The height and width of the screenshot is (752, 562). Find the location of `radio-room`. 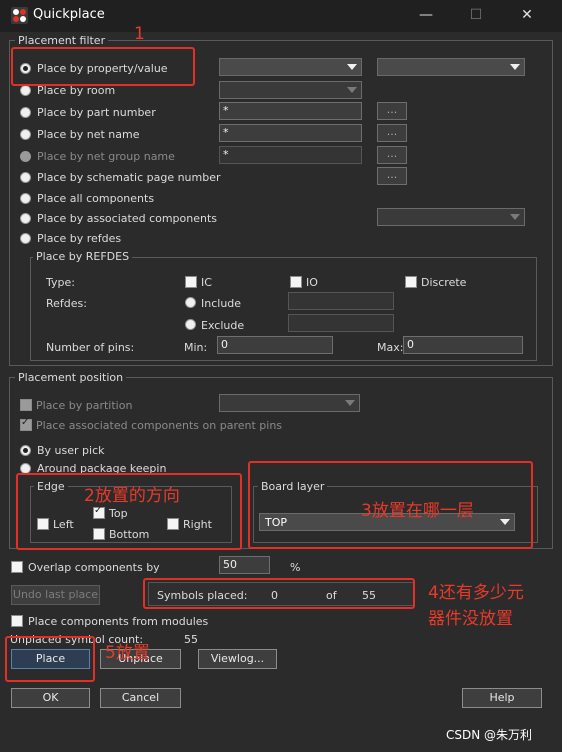

radio-room is located at coordinates (25, 90).